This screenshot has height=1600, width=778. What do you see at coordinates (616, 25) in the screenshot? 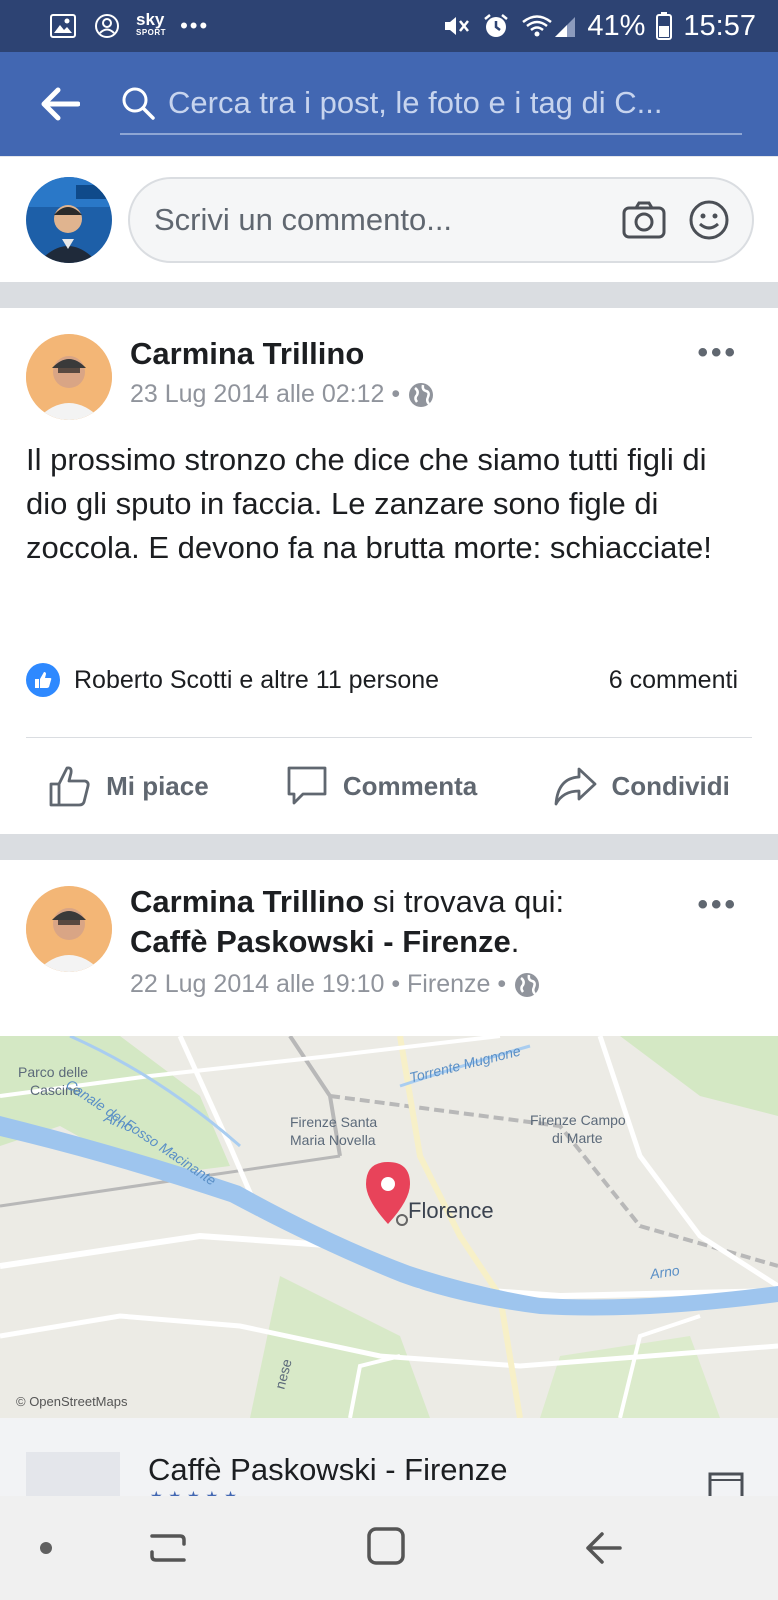
I see `battery-percent: 41%` at bounding box center [616, 25].